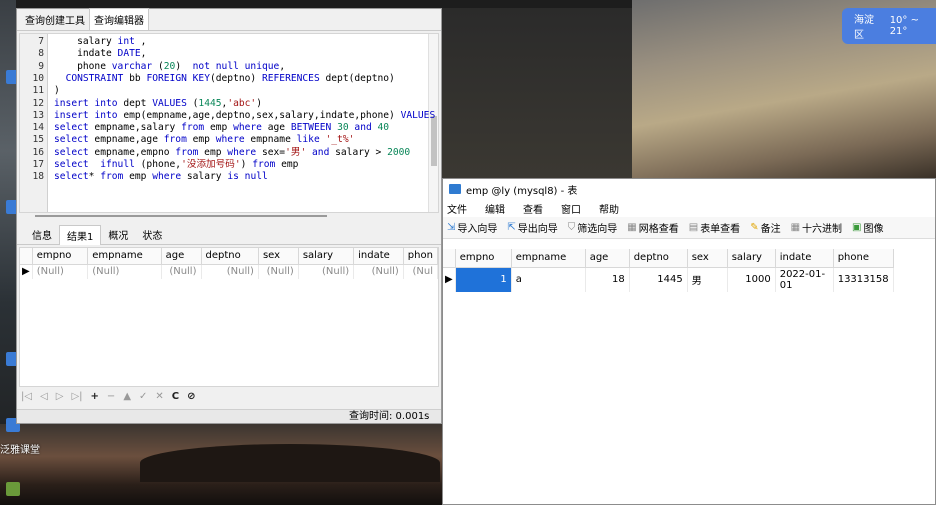  Describe the element at coordinates (863, 258) in the screenshot. I see `column-header: phone` at that location.